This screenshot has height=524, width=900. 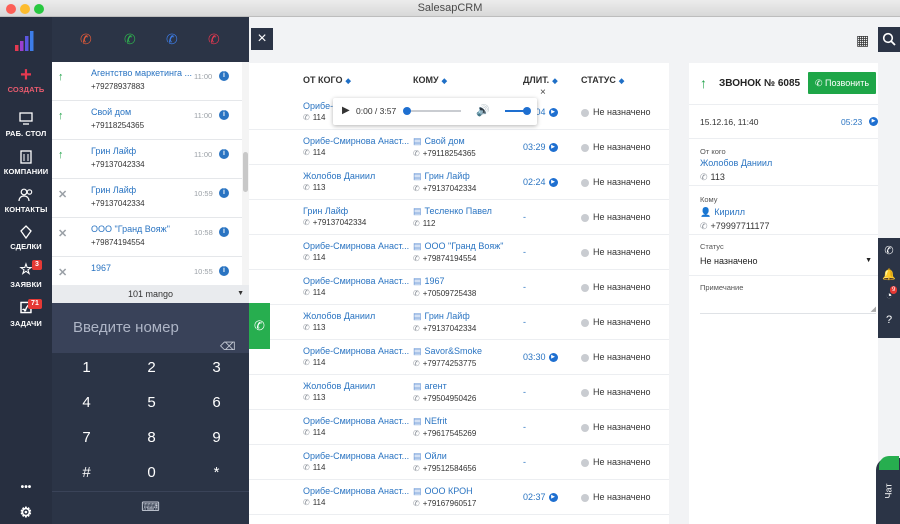 I want to click on sidebar-item-tasks: ☑ 71 ЗАДАЧИ, so click(x=26, y=313).